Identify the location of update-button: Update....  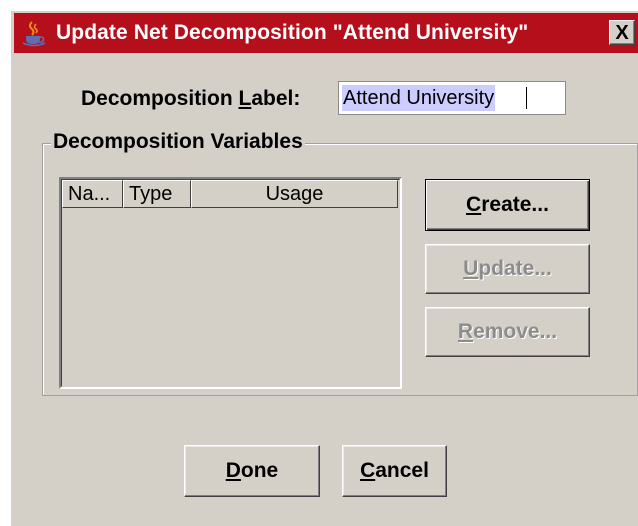
(507, 269).